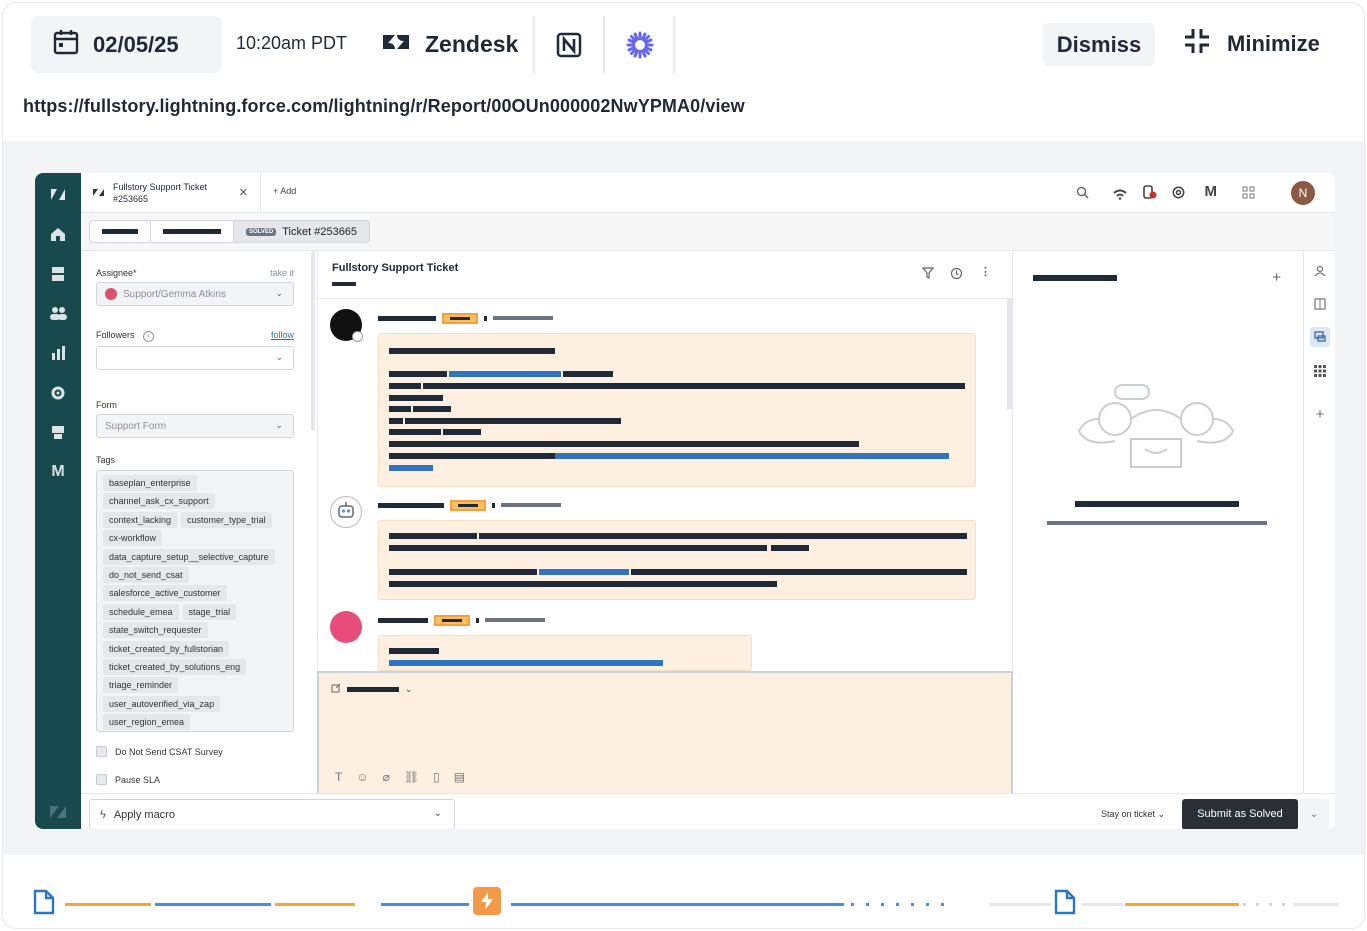 The width and height of the screenshot is (1367, 931). What do you see at coordinates (58, 812) in the screenshot?
I see `zendesk-footer-icon` at bounding box center [58, 812].